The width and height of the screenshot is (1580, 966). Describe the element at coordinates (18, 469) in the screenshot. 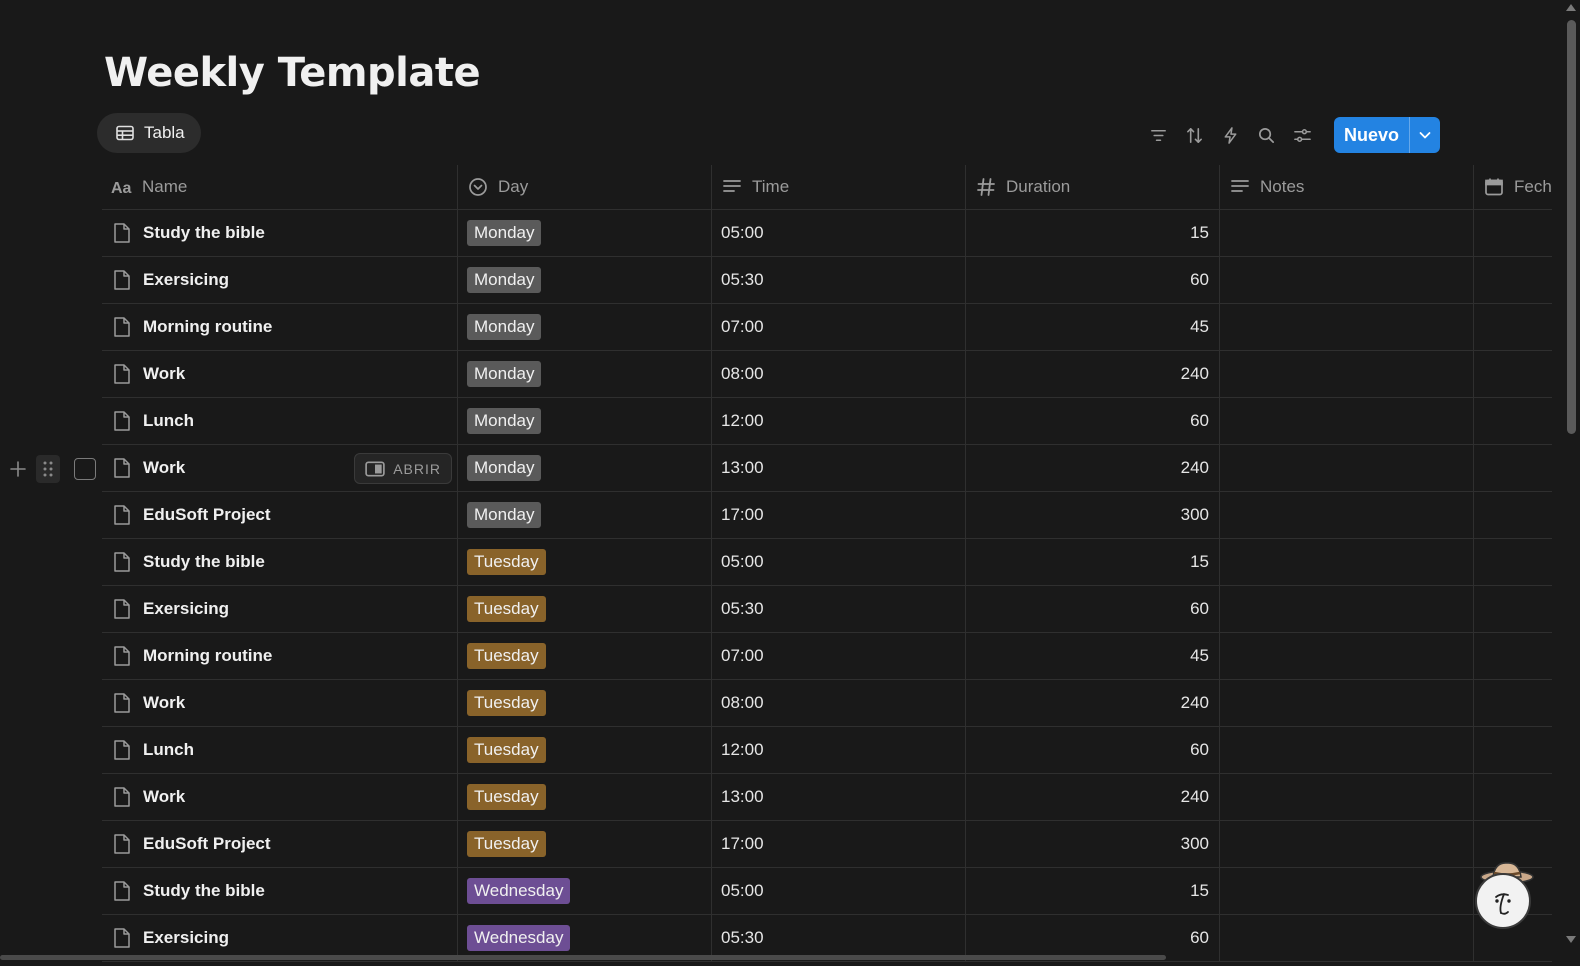

I see `add-row-button` at that location.